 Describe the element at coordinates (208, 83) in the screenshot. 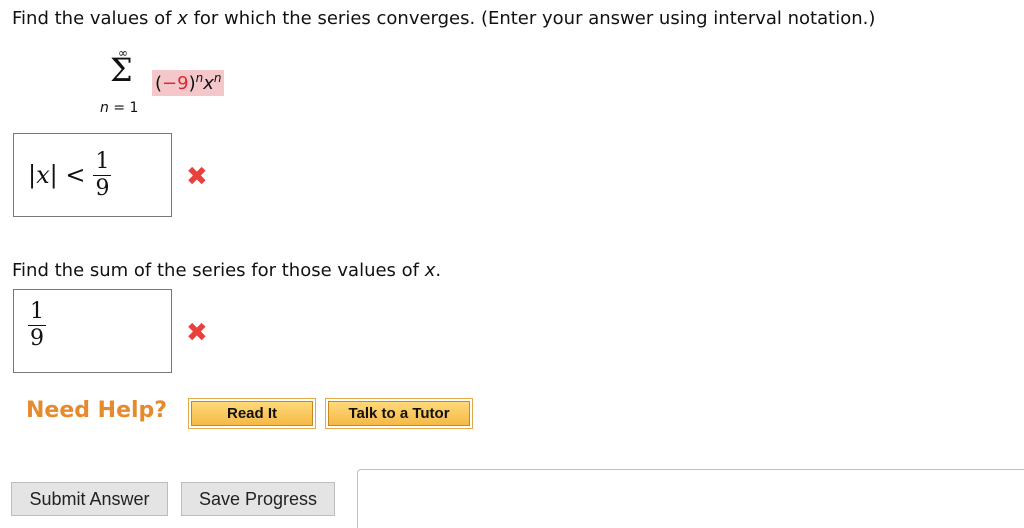

I see `term-variable: x` at that location.